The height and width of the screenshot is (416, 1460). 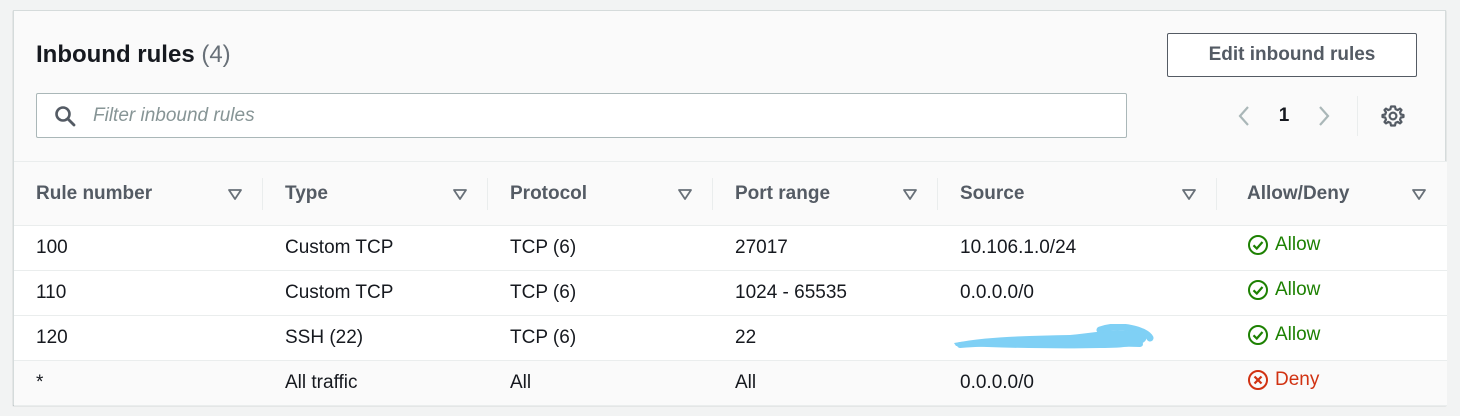 I want to click on column-label: Type, so click(x=306, y=193).